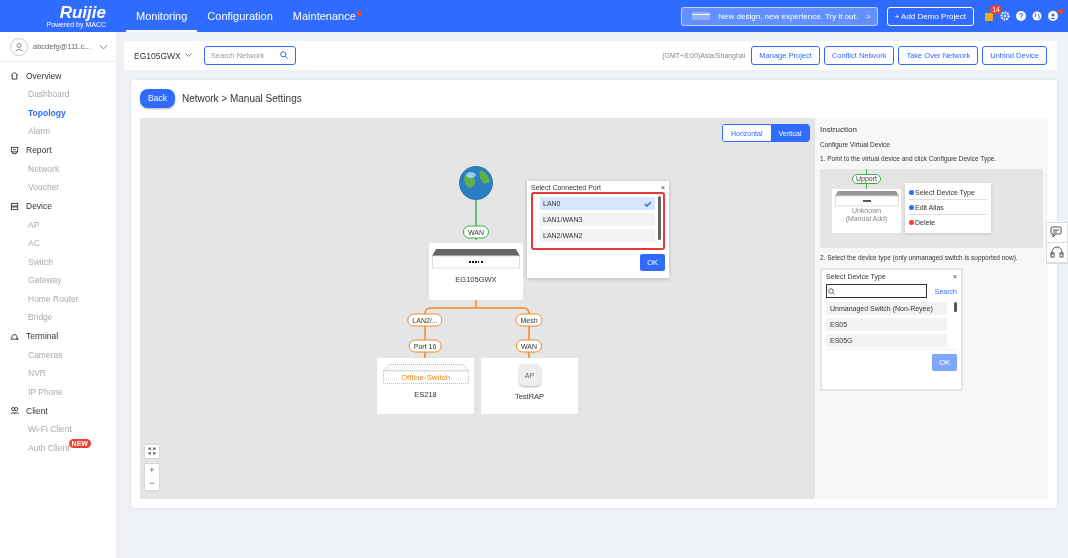 This screenshot has height=558, width=1068. Describe the element at coordinates (82, 12) in the screenshot. I see `logo: Ruijie` at that location.